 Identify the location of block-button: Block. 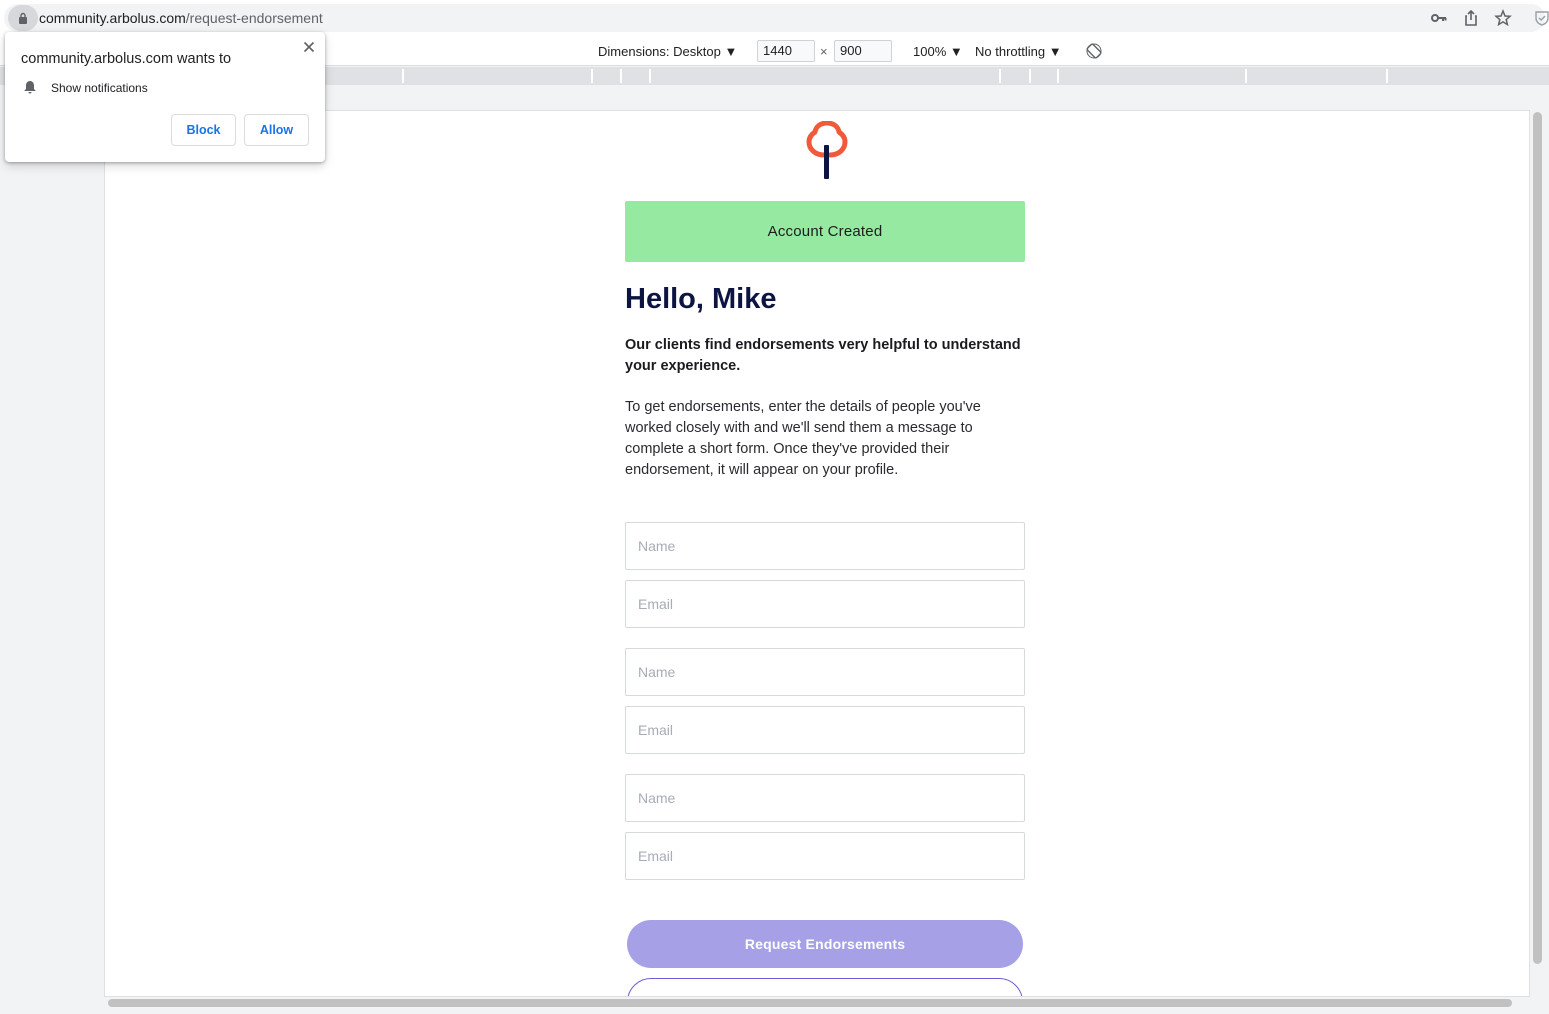
(203, 130).